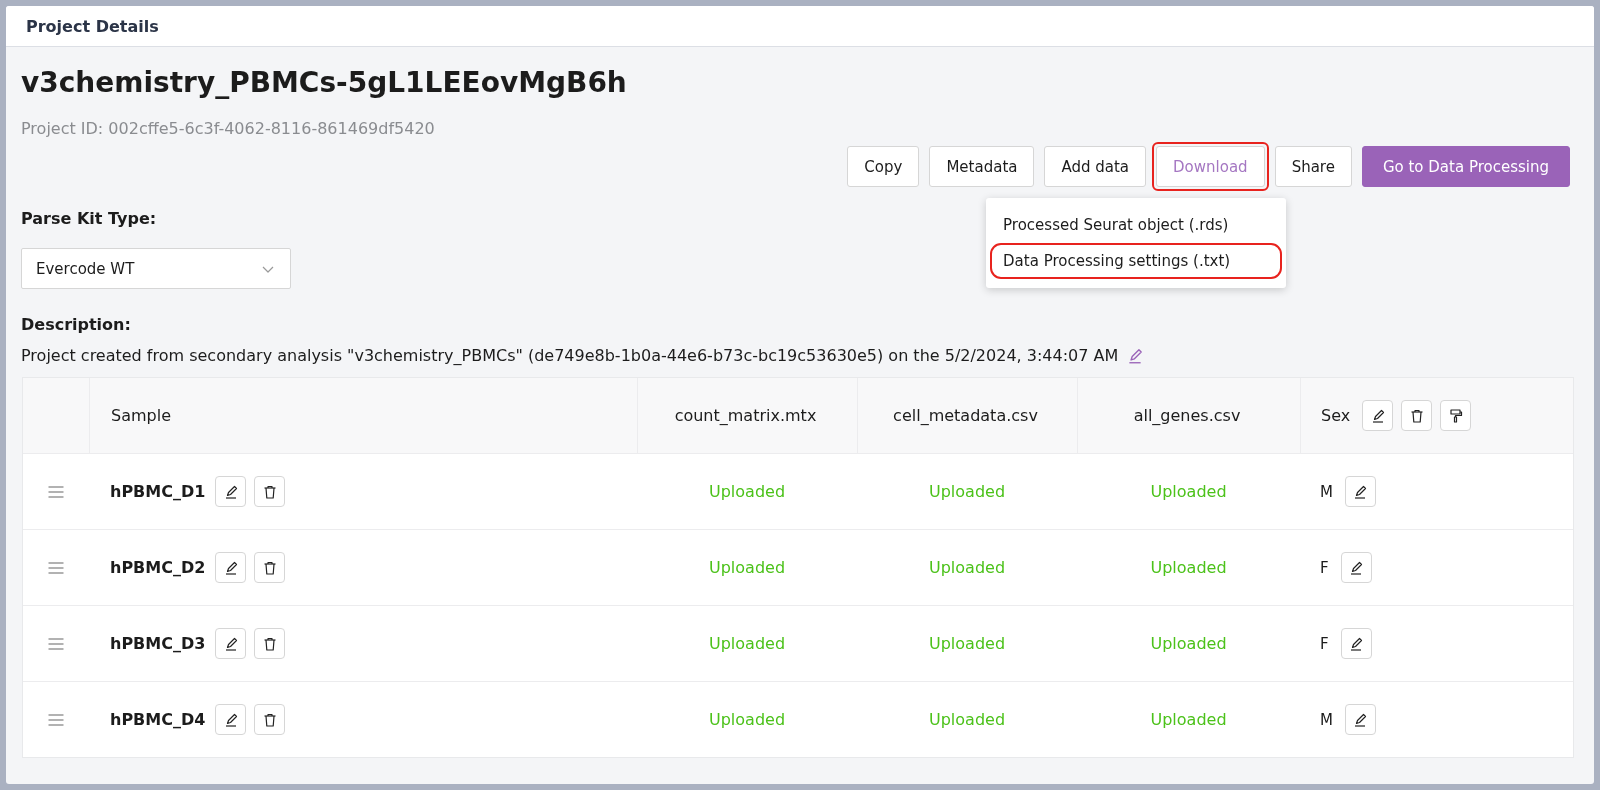 The width and height of the screenshot is (1600, 790). What do you see at coordinates (982, 166) in the screenshot?
I see `action-button: Metadata` at bounding box center [982, 166].